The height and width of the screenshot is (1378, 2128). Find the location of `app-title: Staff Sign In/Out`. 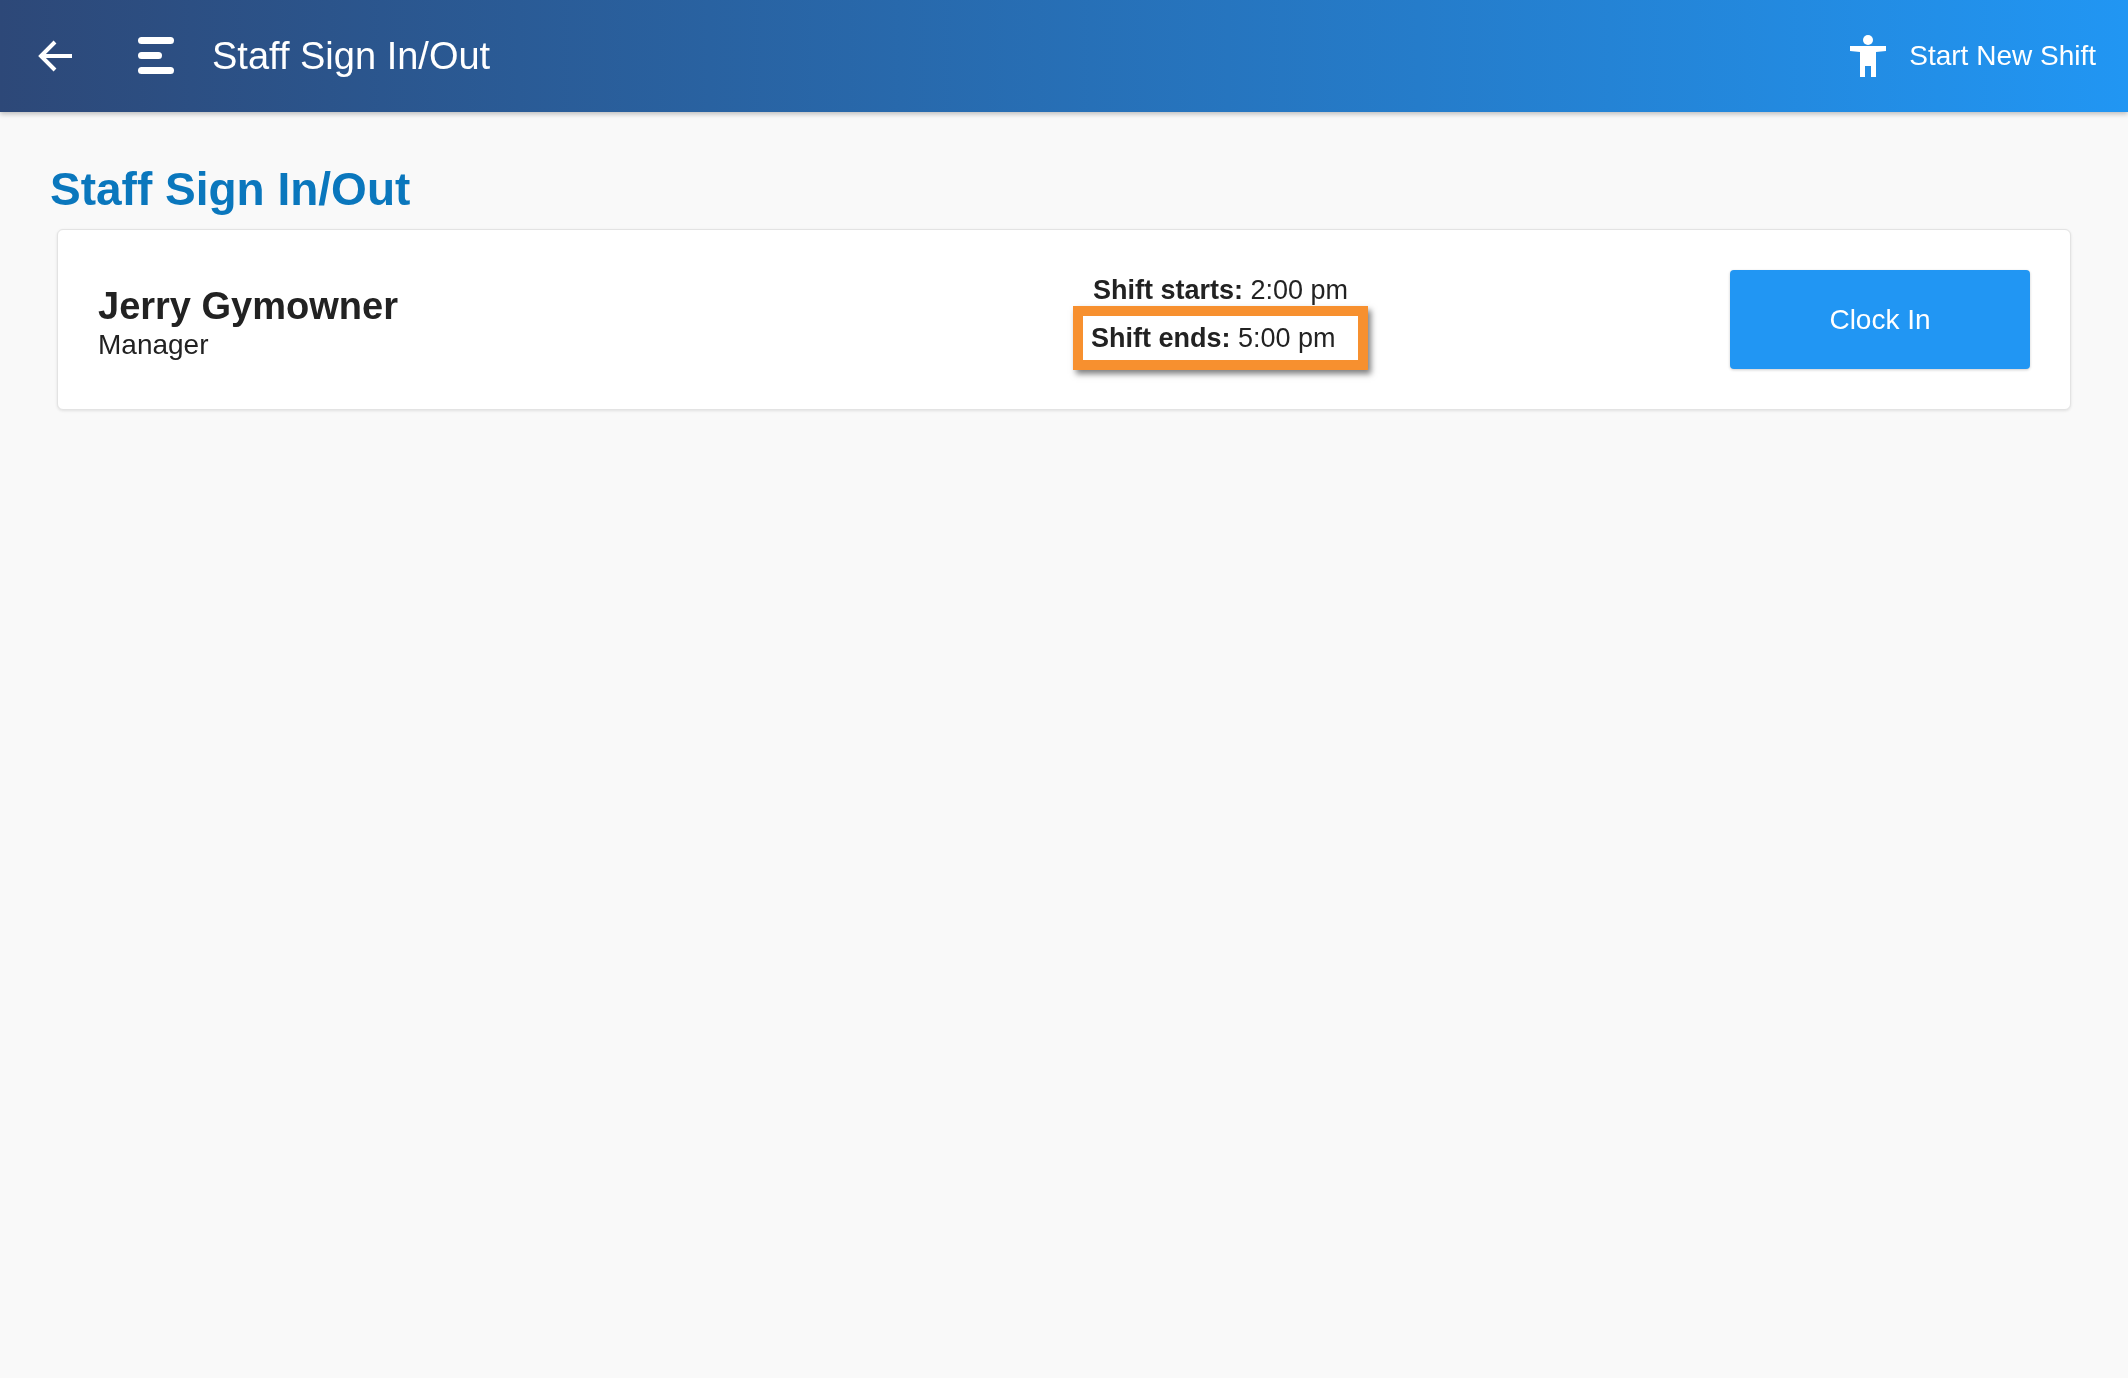

app-title: Staff Sign In/Out is located at coordinates (351, 56).